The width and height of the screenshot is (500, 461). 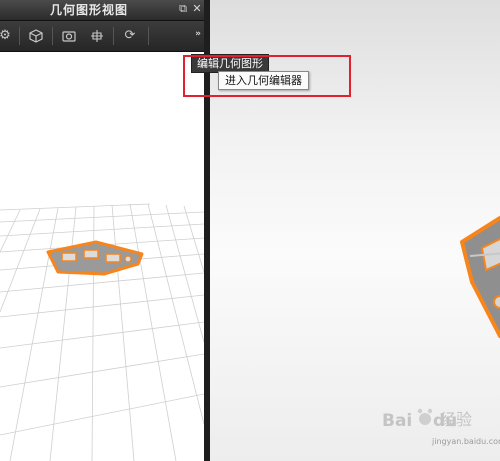 What do you see at coordinates (419, 419) in the screenshot?
I see `baidu-watermark-logo: Bai du` at bounding box center [419, 419].